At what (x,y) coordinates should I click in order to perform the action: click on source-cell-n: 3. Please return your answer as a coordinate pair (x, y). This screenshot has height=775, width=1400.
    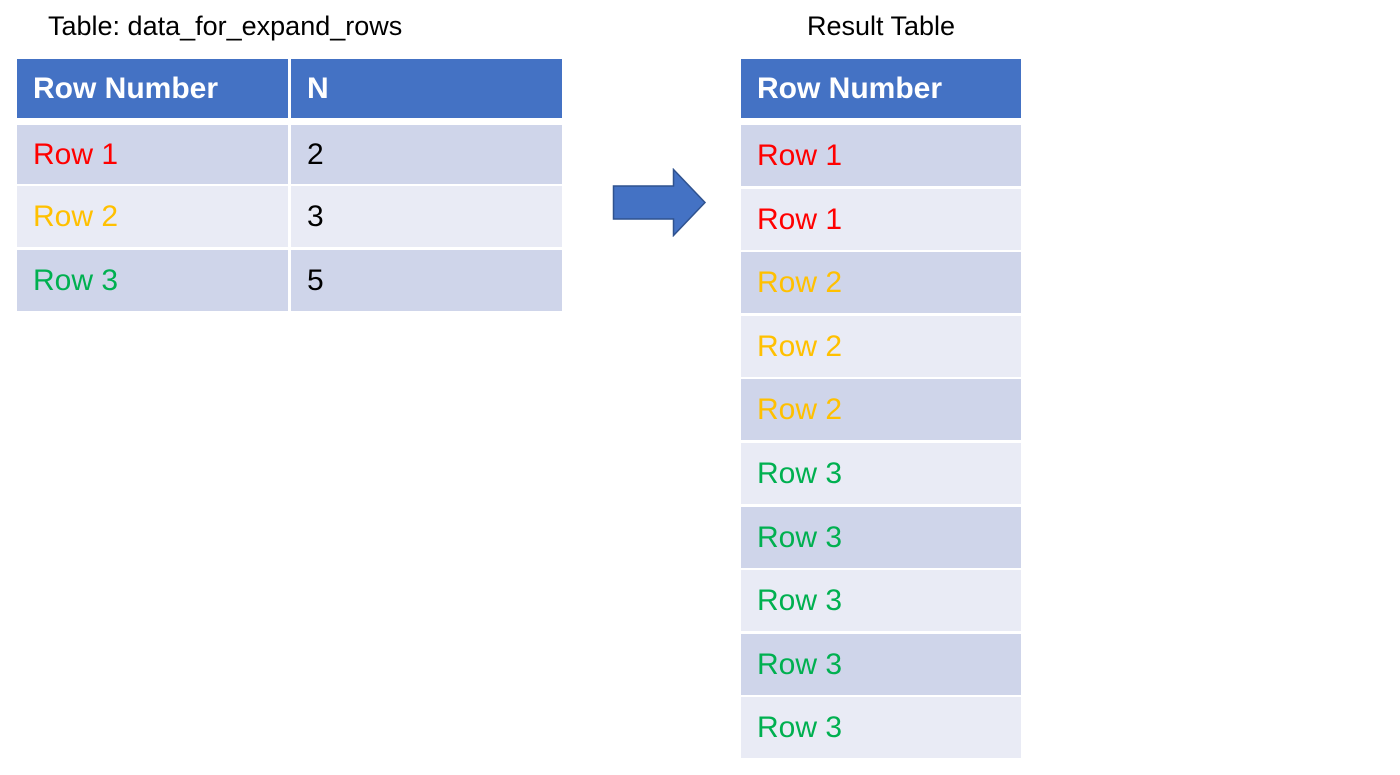
    Looking at the image, I should click on (426, 216).